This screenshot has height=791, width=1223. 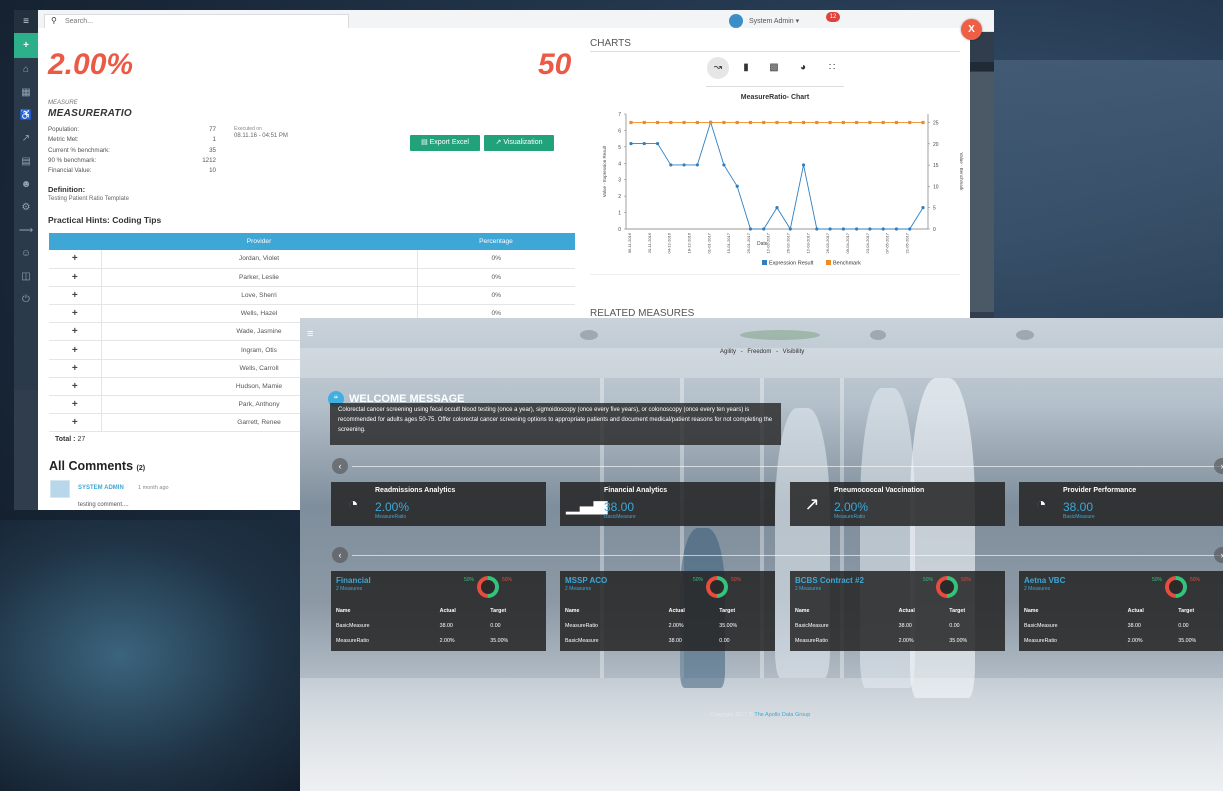 I want to click on power-icon: ⏻, so click(x=26, y=299).